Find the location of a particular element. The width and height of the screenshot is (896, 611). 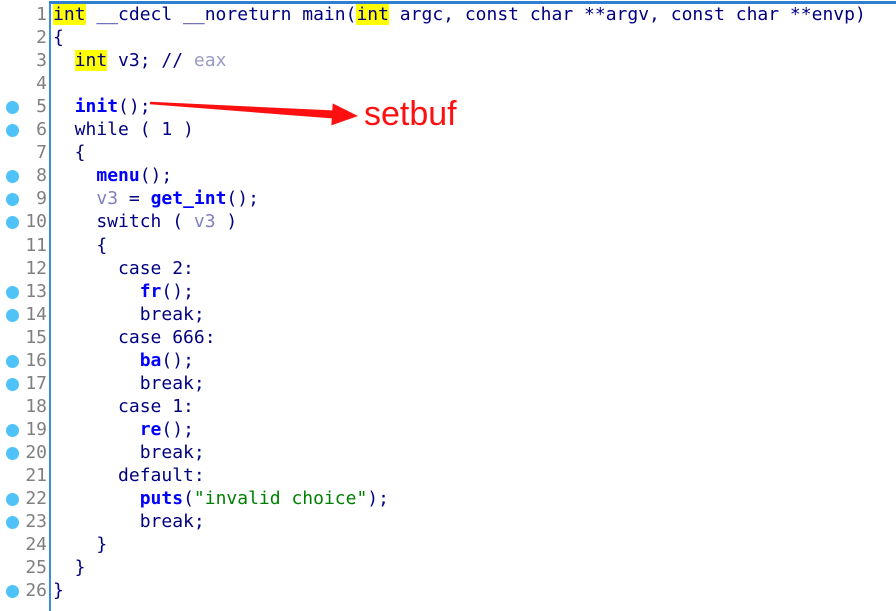

code-token-plain: case 2: is located at coordinates (123, 268).